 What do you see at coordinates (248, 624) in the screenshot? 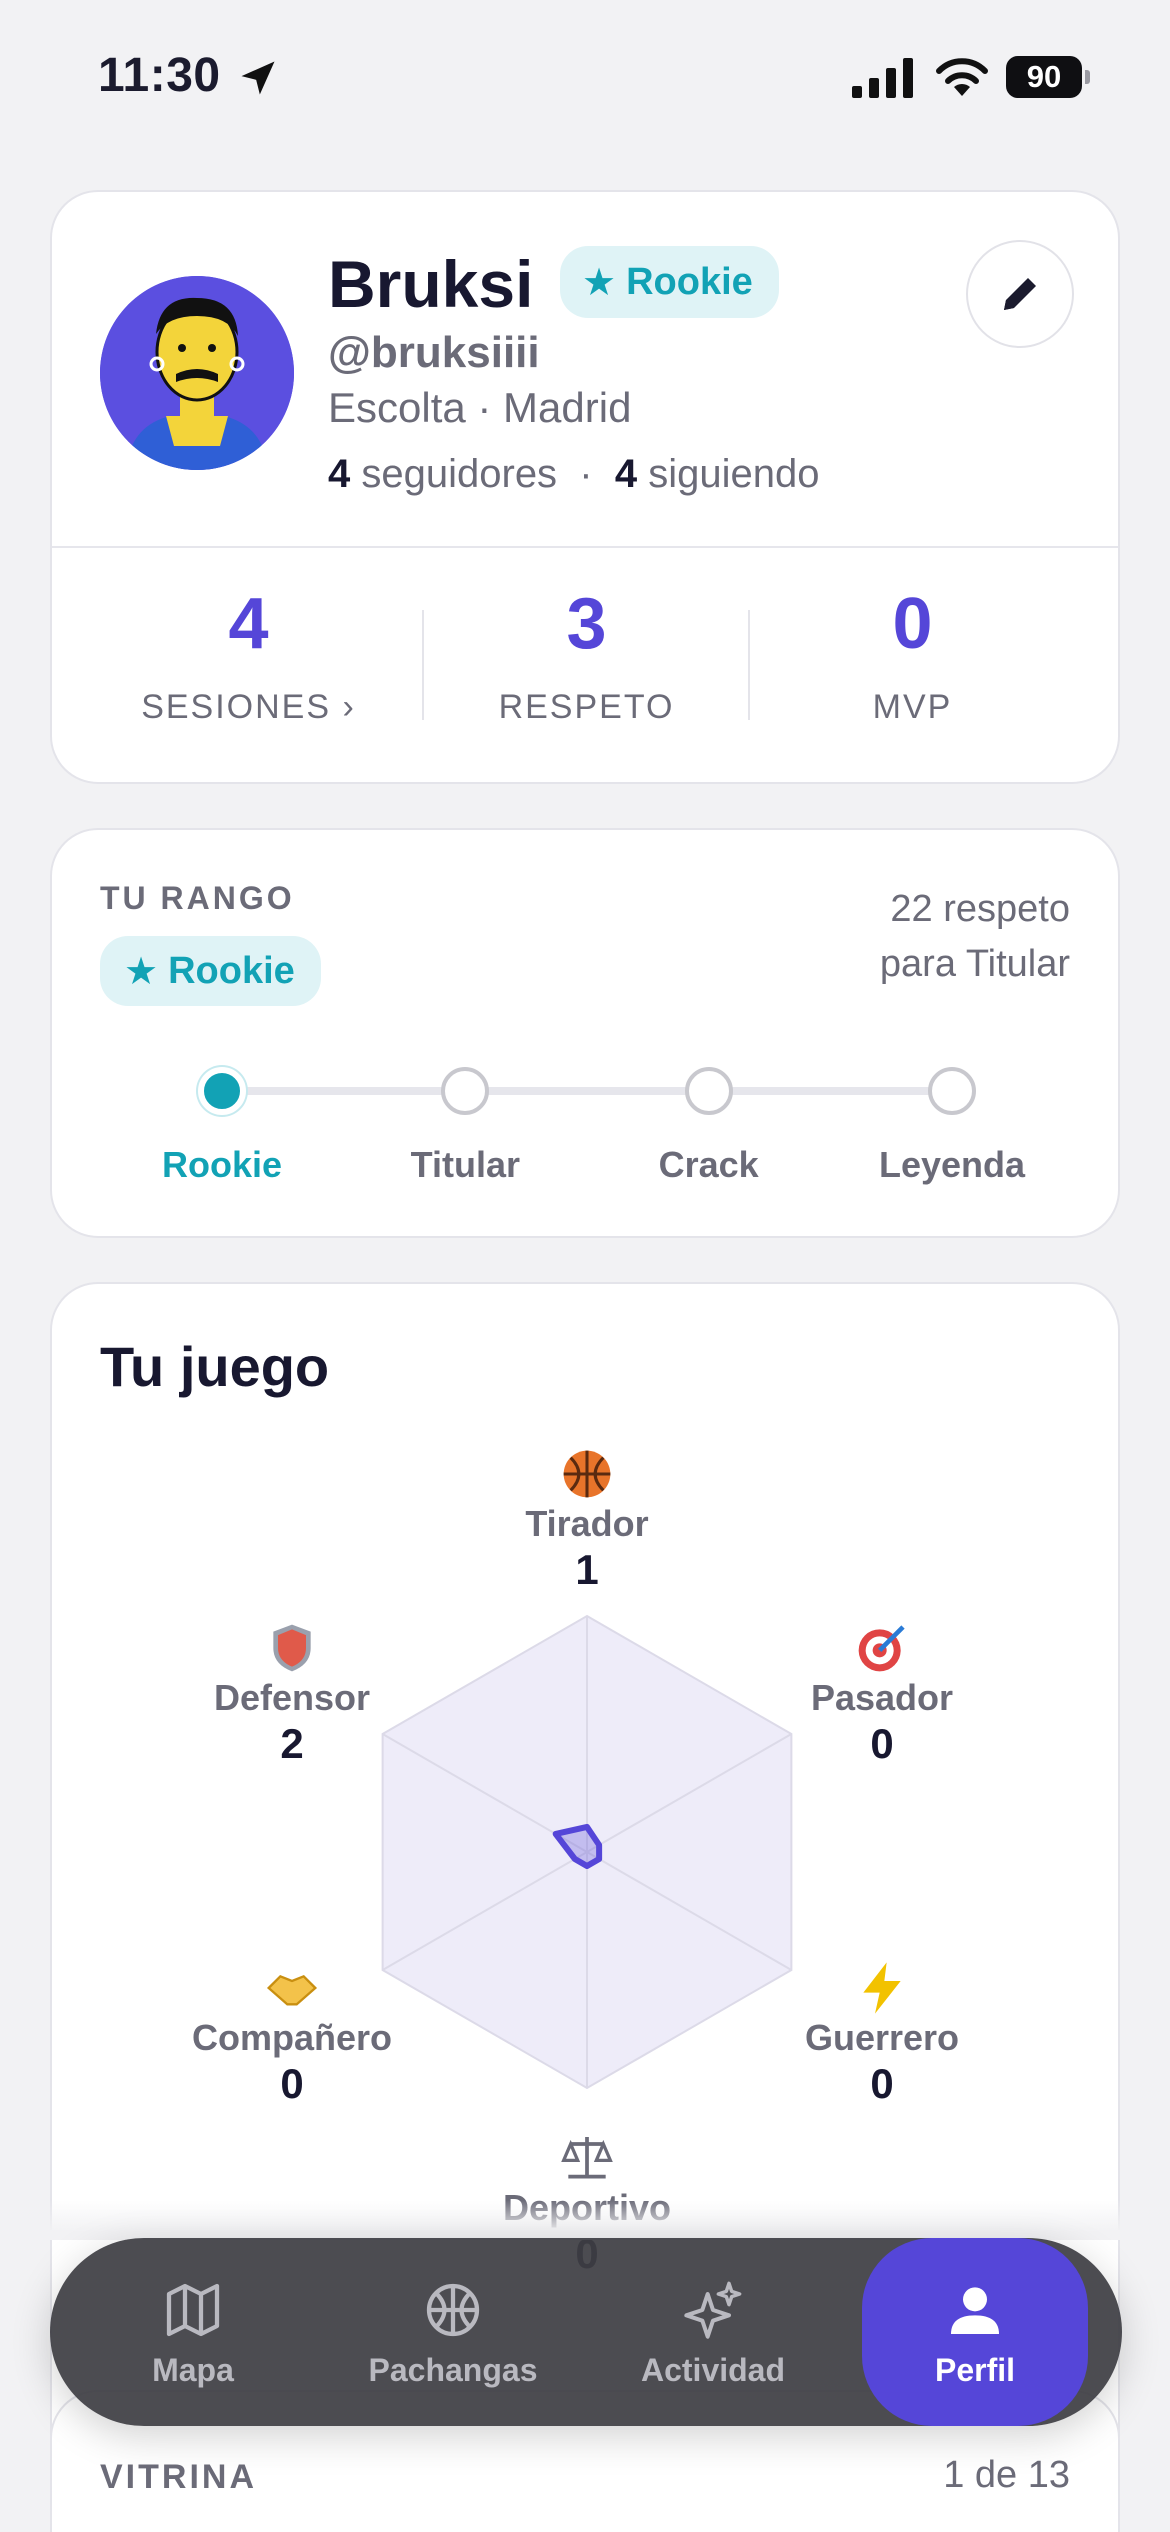
I see `stat-value: 4` at bounding box center [248, 624].